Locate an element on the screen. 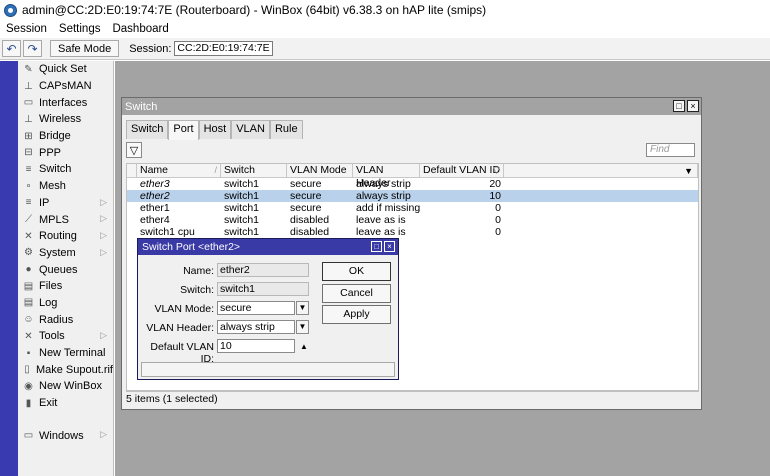 The image size is (770, 476). sidebar-item-label: Exit is located at coordinates (48, 403).